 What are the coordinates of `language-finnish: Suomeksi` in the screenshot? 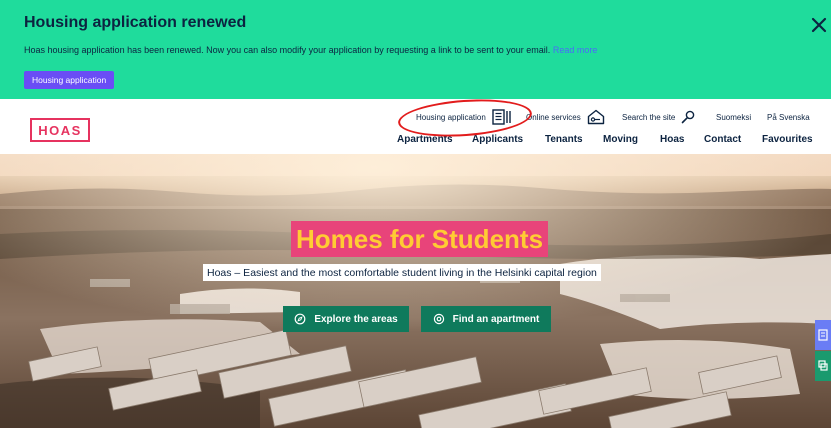 It's located at (733, 117).